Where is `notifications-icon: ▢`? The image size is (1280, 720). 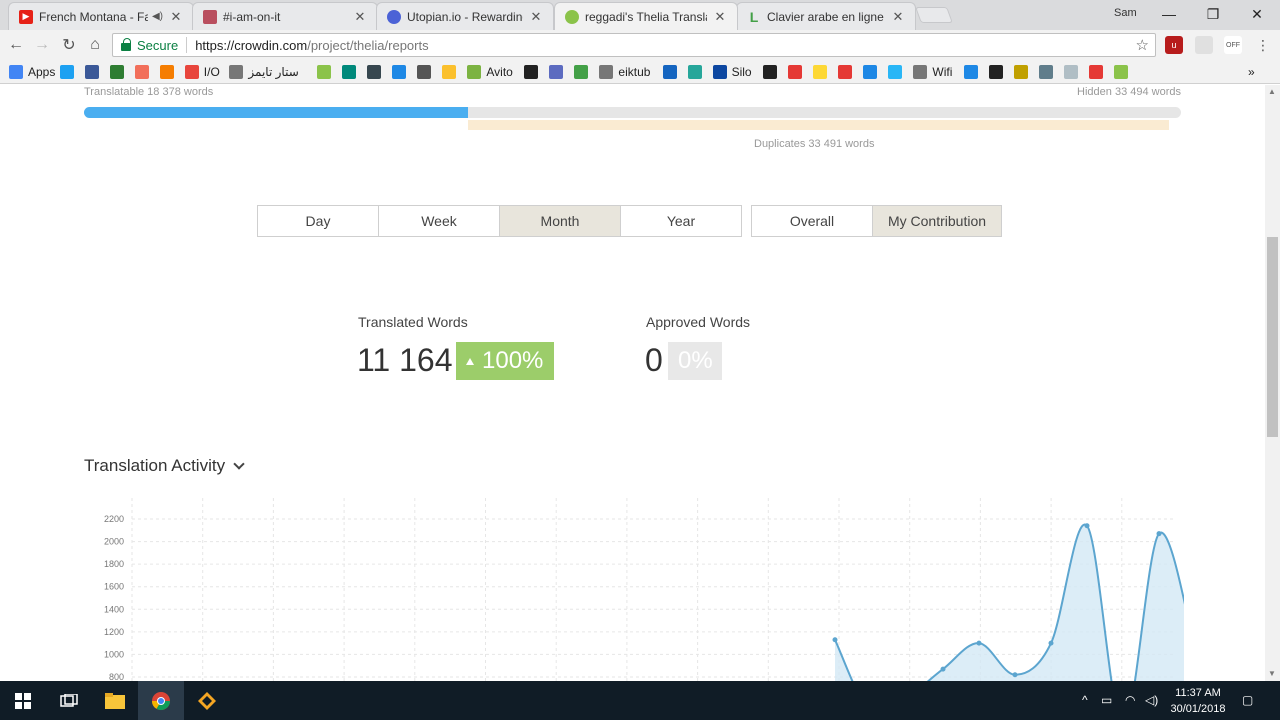 notifications-icon: ▢ is located at coordinates (1247, 700).